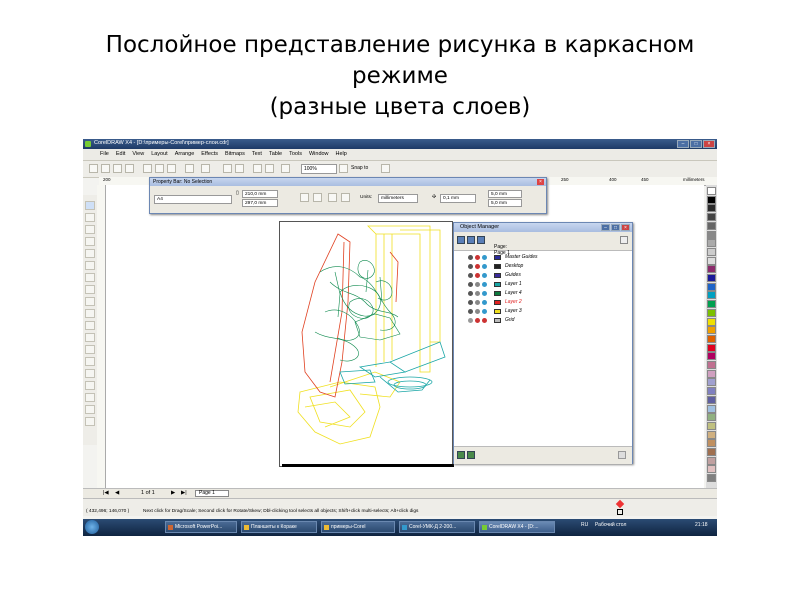 The height and width of the screenshot is (600, 800). What do you see at coordinates (90, 313) in the screenshot?
I see `basic-shapes-tool-icon` at bounding box center [90, 313].